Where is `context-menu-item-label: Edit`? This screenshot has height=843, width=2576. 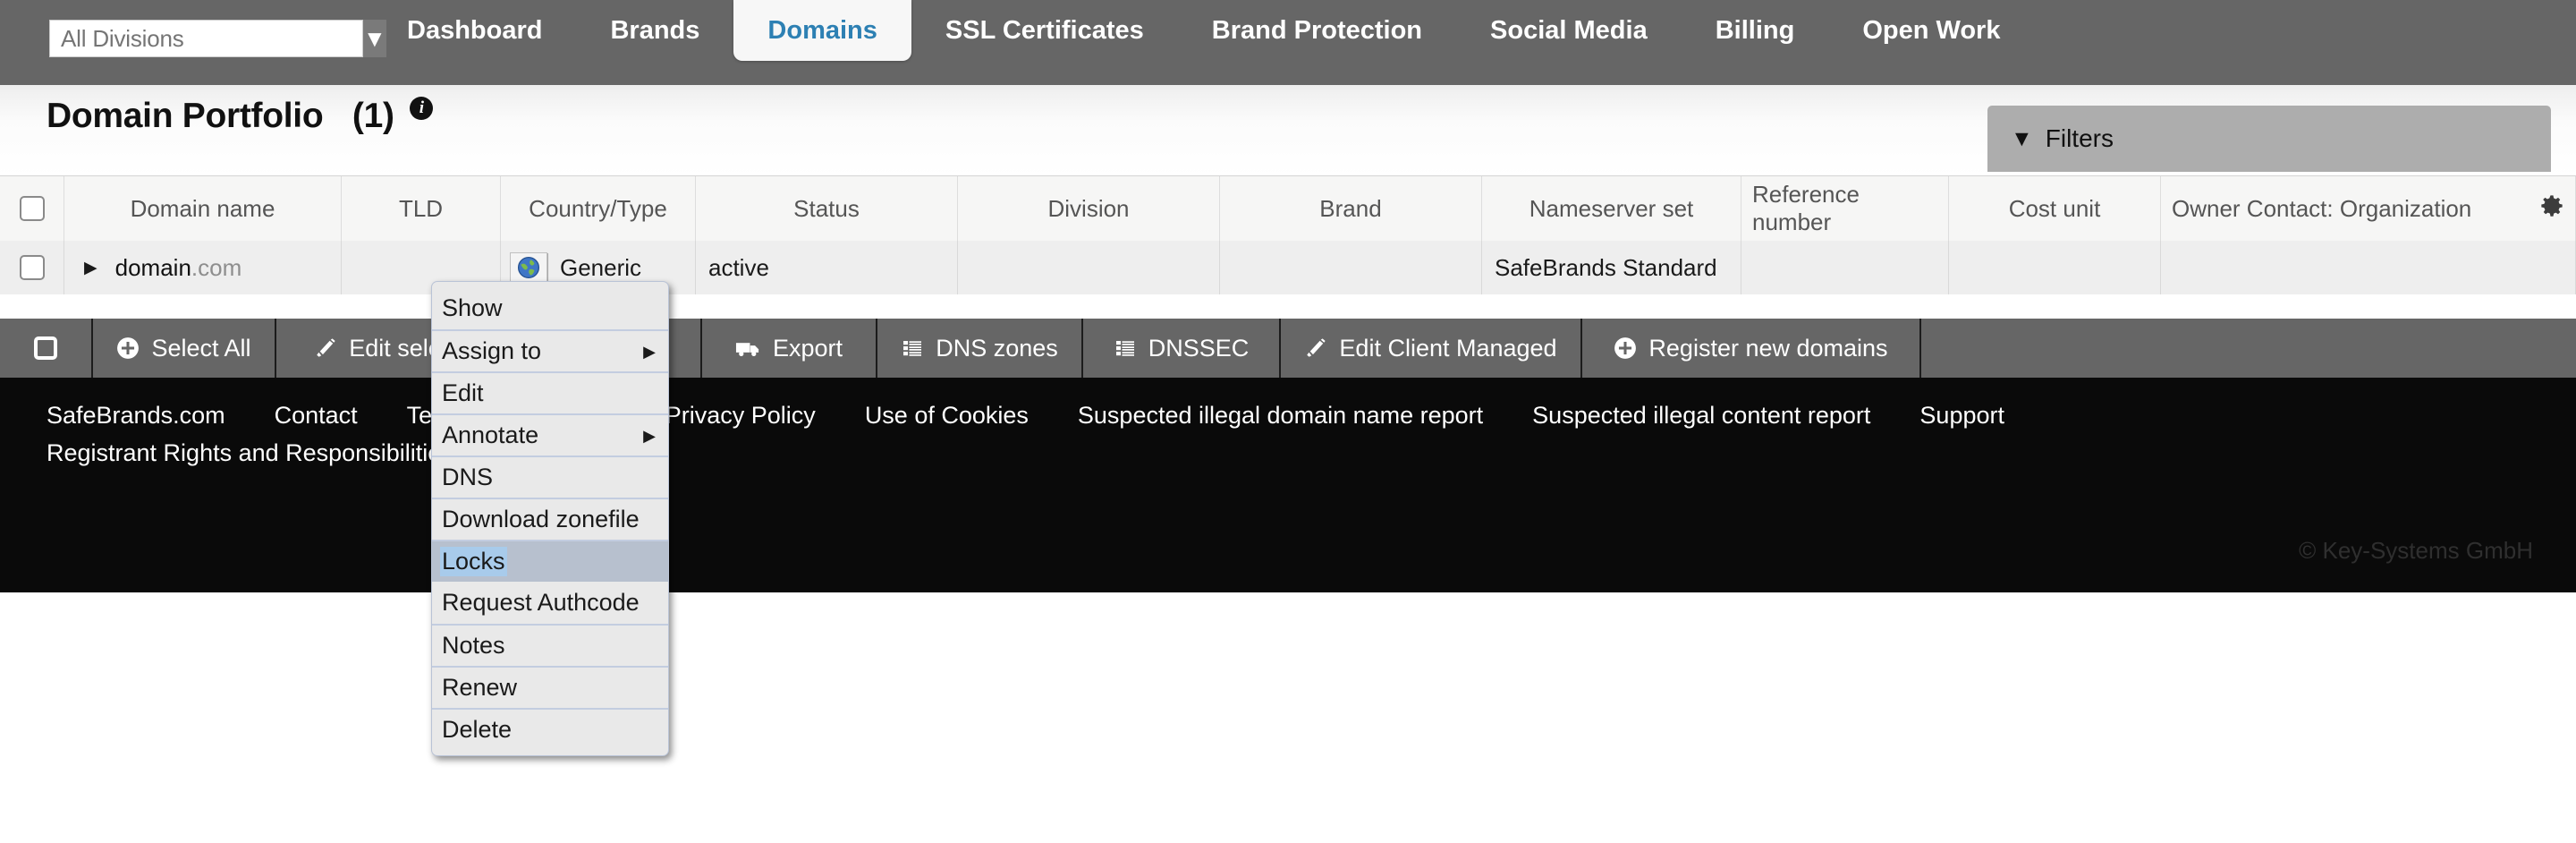
context-menu-item-label: Edit is located at coordinates (463, 392).